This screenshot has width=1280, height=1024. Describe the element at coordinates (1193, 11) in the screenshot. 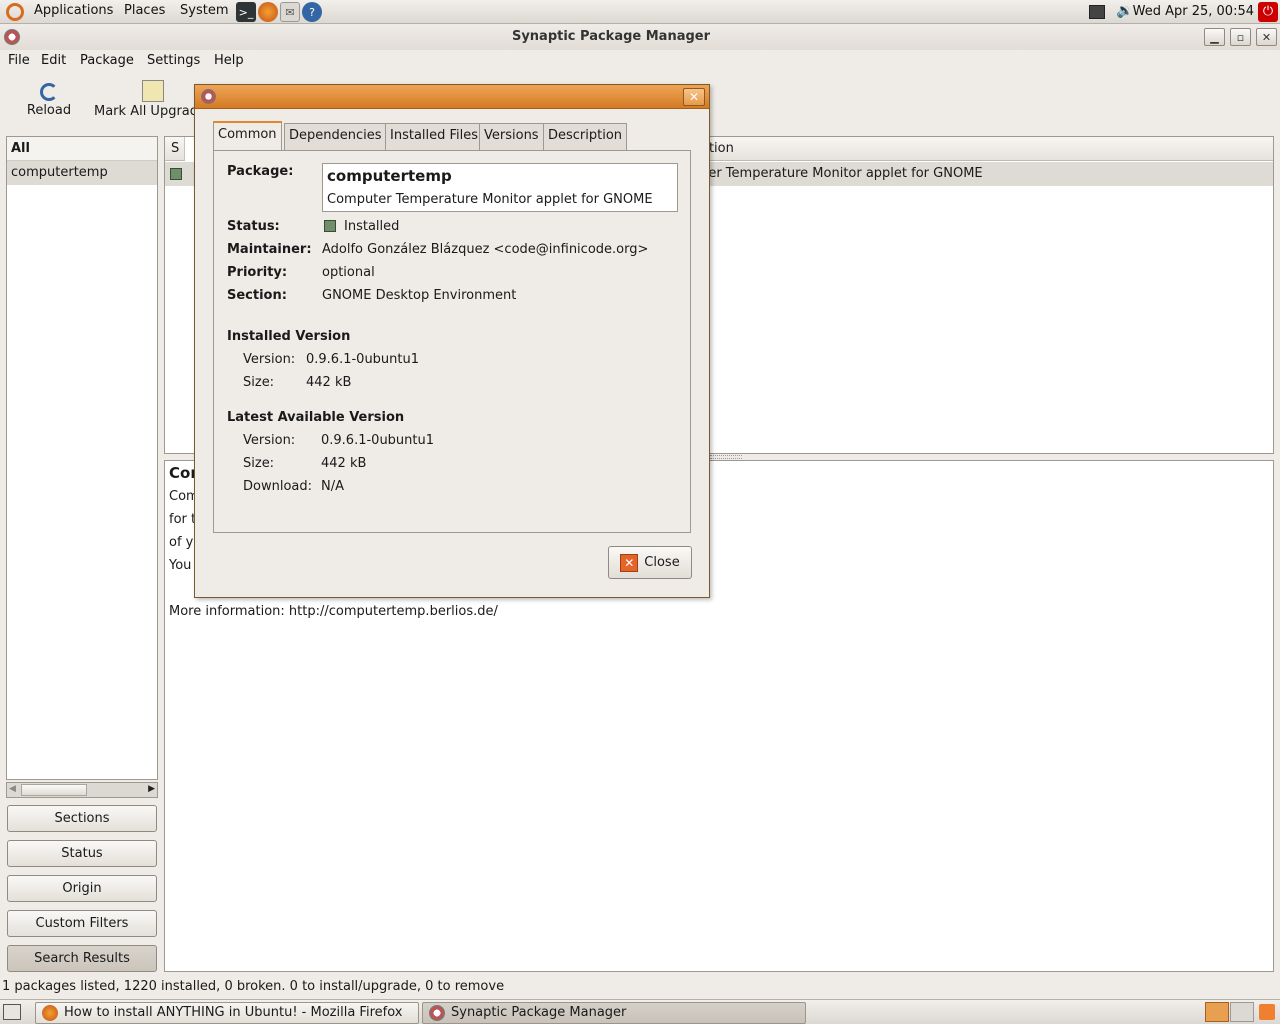

I see `clock: Wed Apr 25, 00:54` at that location.